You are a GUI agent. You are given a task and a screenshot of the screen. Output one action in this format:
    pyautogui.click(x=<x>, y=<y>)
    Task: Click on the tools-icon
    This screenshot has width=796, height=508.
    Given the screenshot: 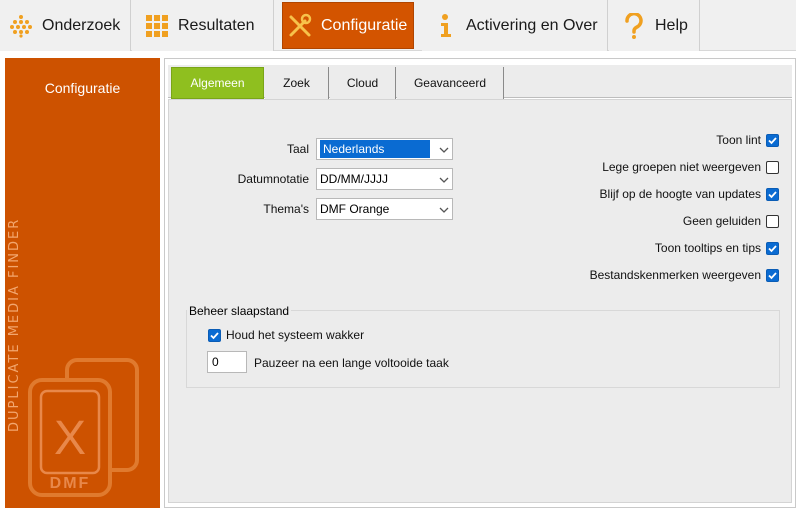 What is the action you would take?
    pyautogui.click(x=300, y=26)
    